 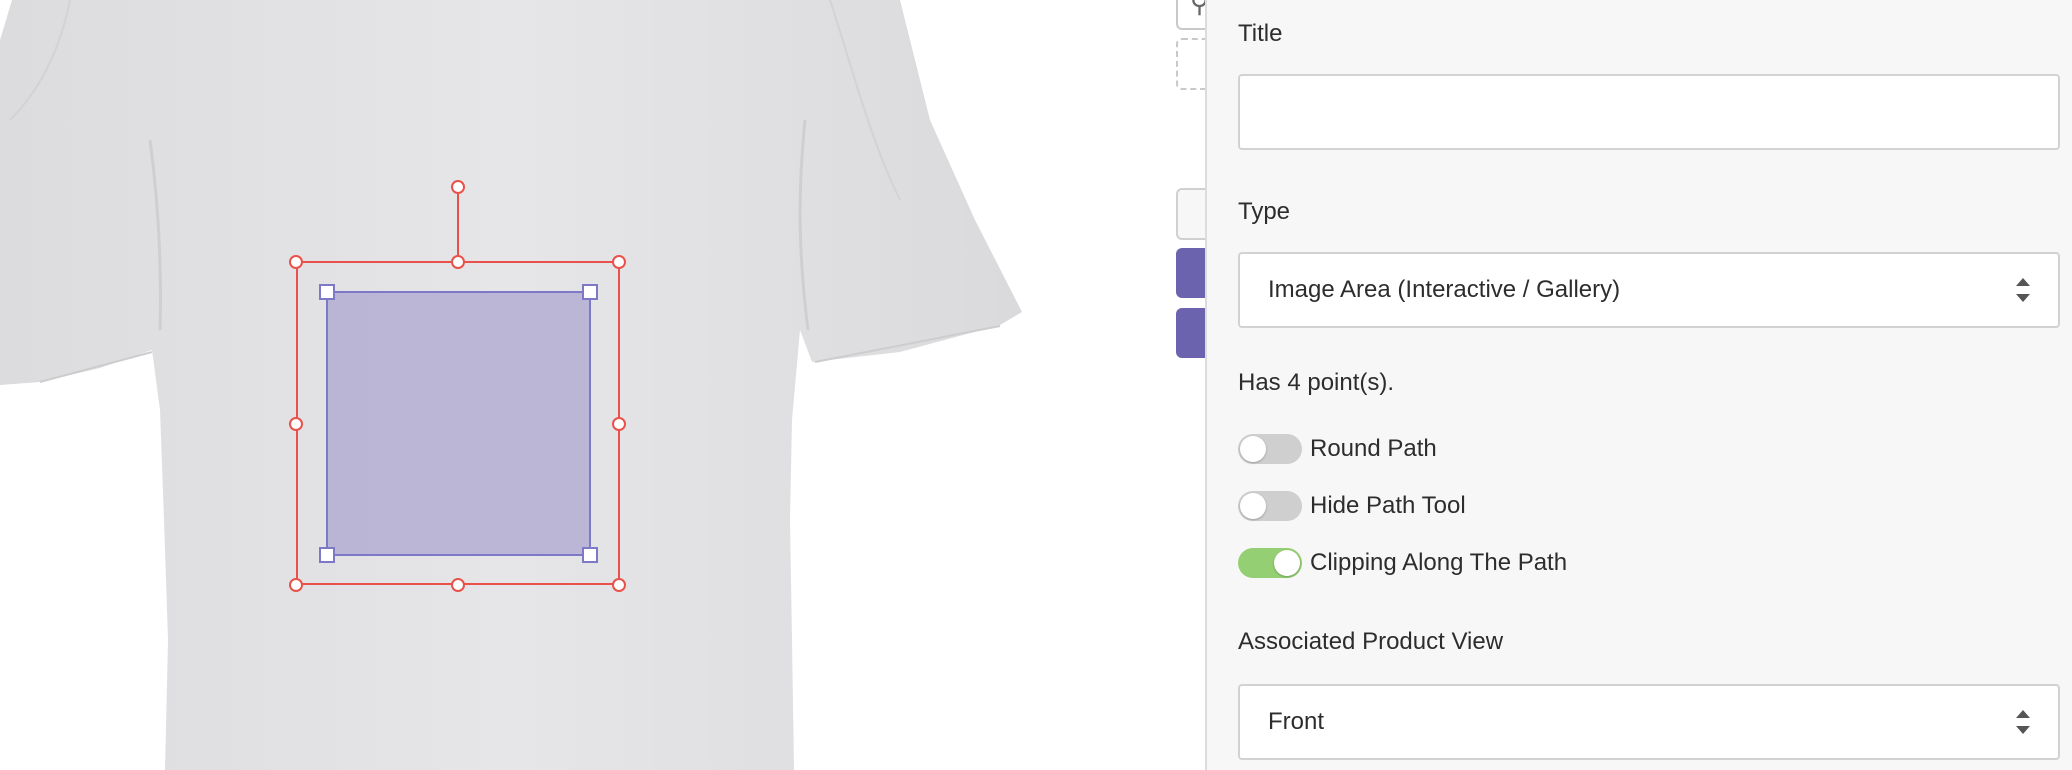 I want to click on clipping-row: Clipping Along The Path, so click(x=1402, y=563).